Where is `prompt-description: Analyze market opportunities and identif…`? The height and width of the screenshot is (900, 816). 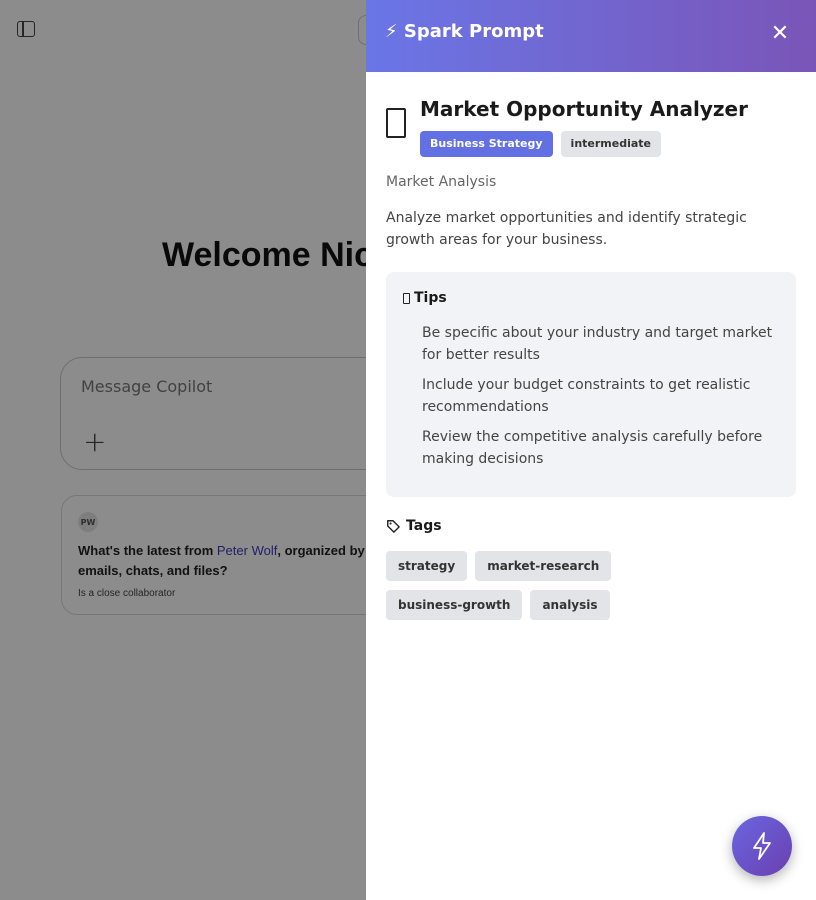
prompt-description: Analyze market opportunities and identif… is located at coordinates (566, 229).